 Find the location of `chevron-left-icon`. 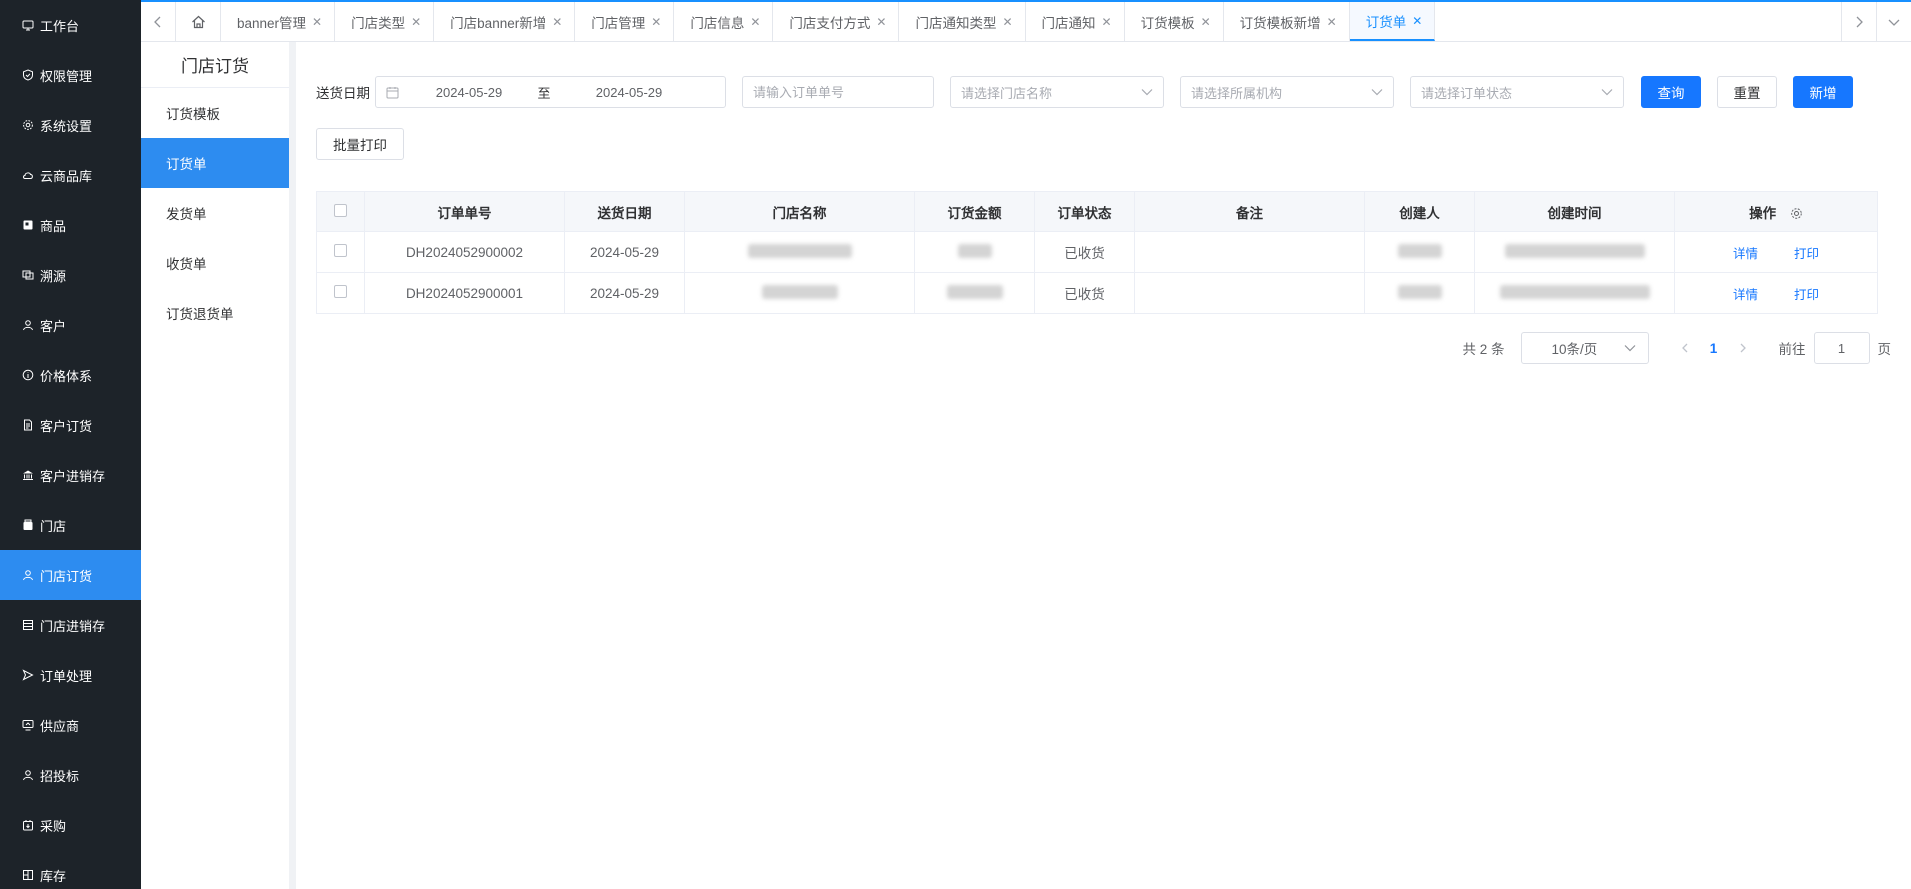

chevron-left-icon is located at coordinates (157, 21).